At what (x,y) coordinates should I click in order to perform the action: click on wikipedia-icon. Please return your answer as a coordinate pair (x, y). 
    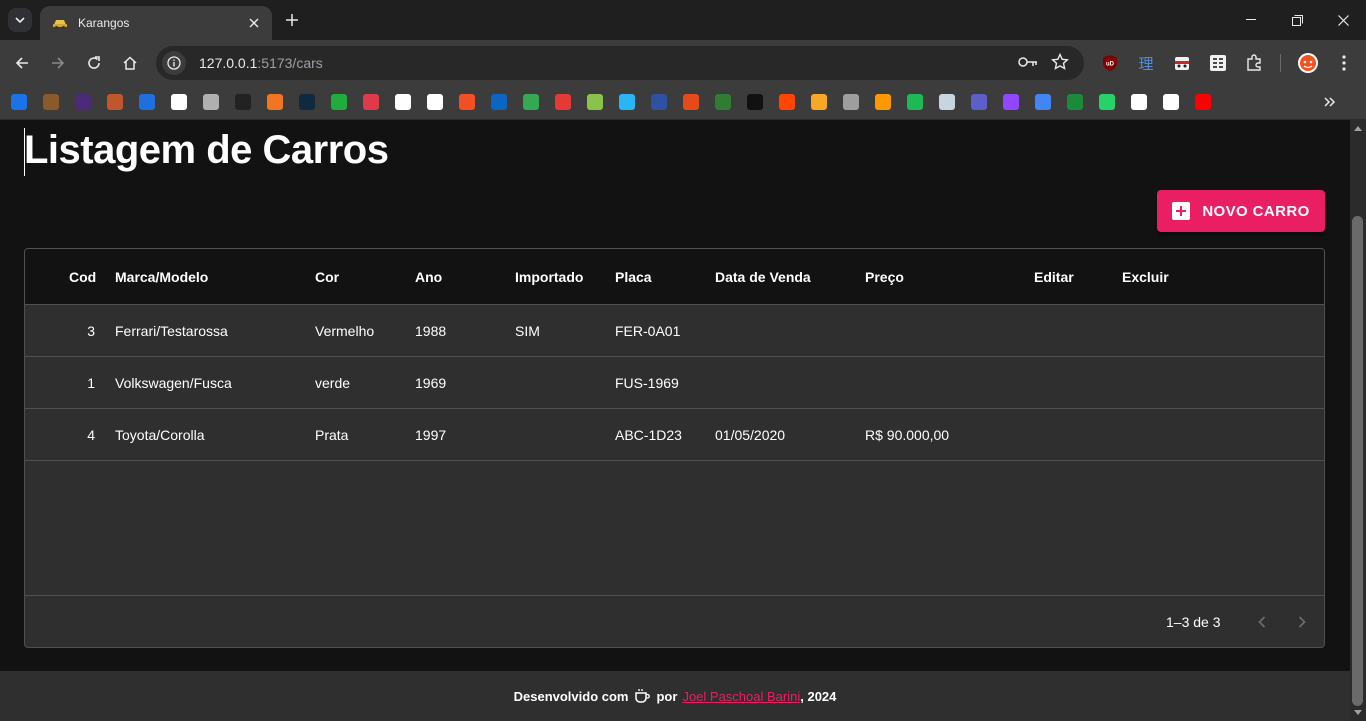
    Looking at the image, I should click on (1139, 102).